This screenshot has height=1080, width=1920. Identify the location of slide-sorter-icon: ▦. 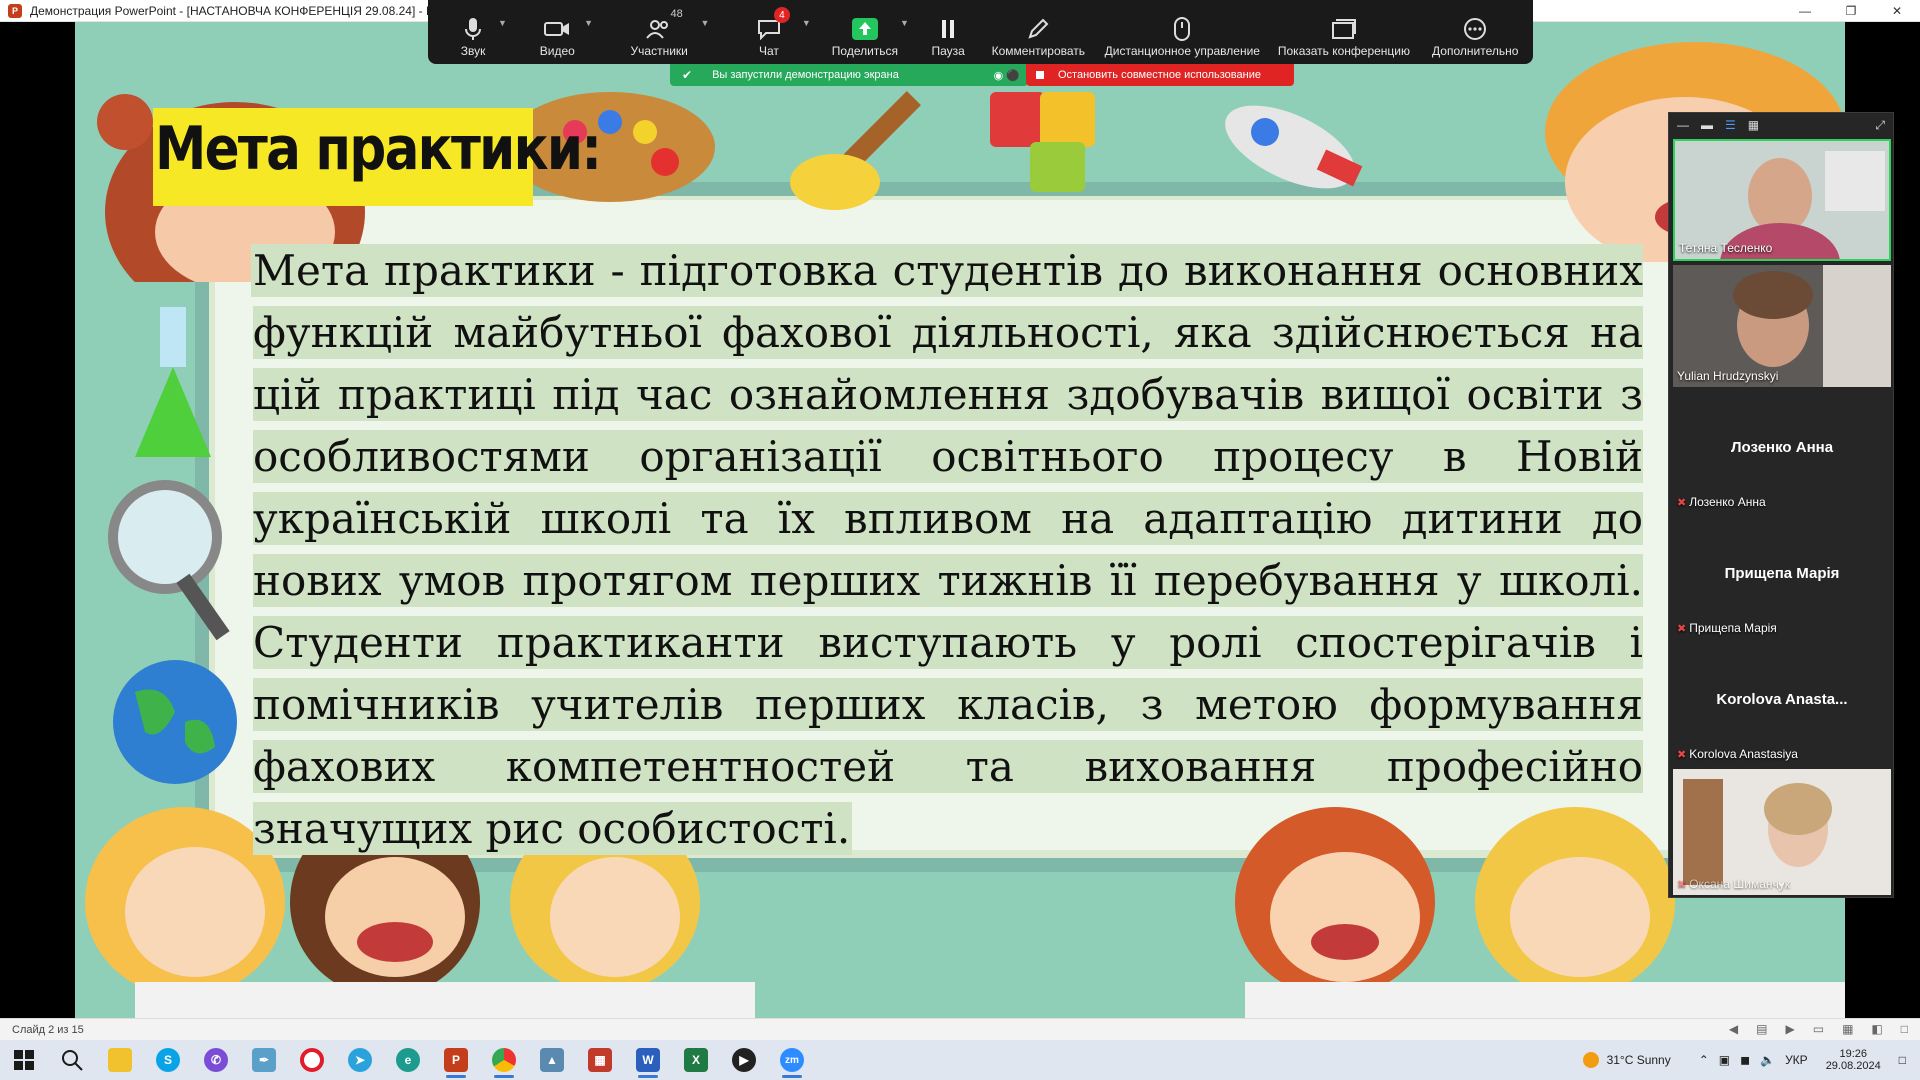
(1847, 1029).